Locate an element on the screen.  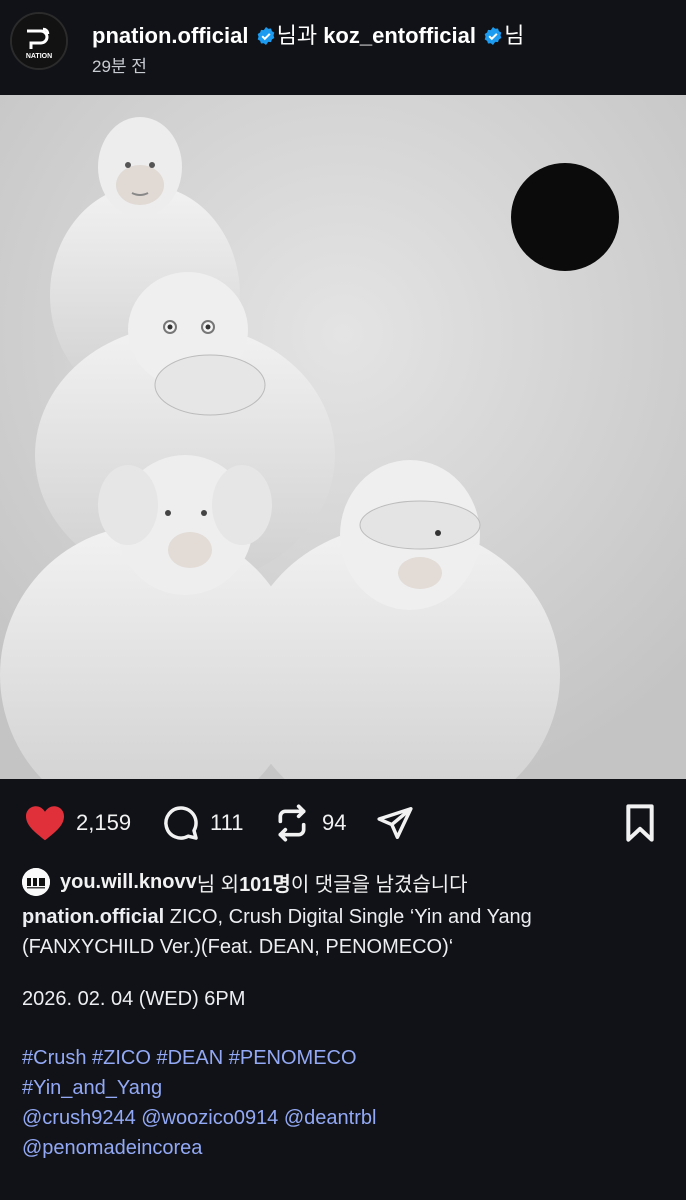
hashtags-line: #Yin_and_Yang is located at coordinates (347, 1088).